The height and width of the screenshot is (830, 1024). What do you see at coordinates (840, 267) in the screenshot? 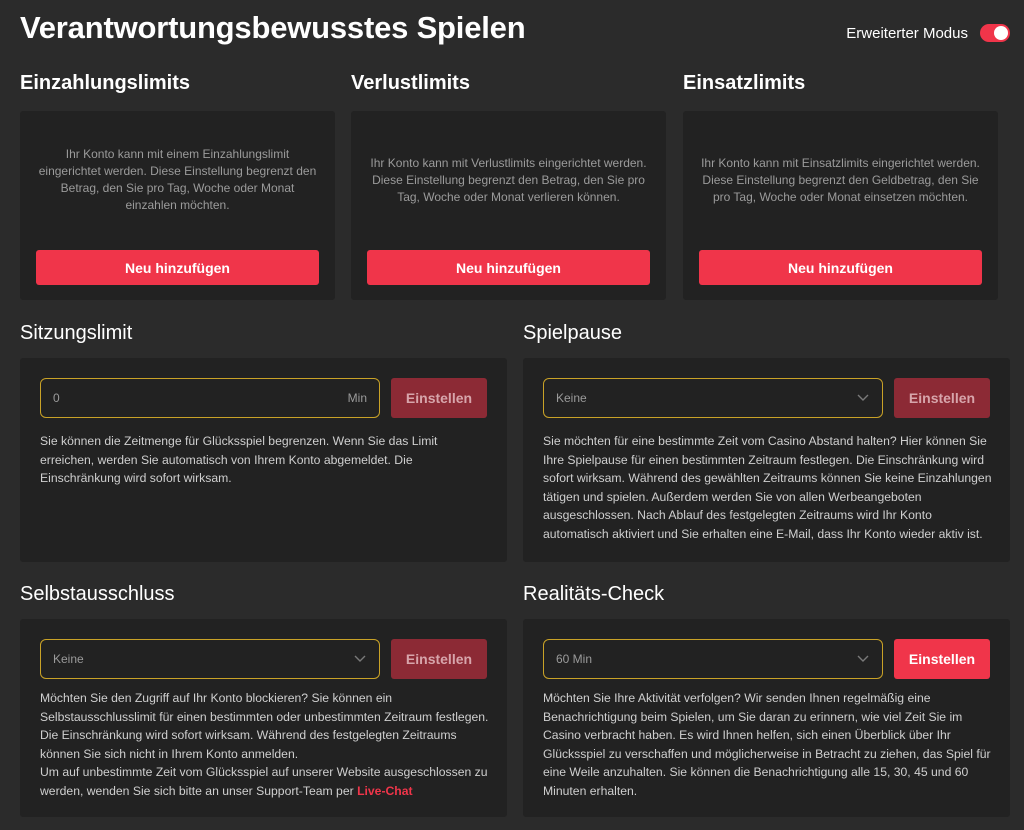
I see `add-wager-limit-button: Neu hinzufügen` at bounding box center [840, 267].